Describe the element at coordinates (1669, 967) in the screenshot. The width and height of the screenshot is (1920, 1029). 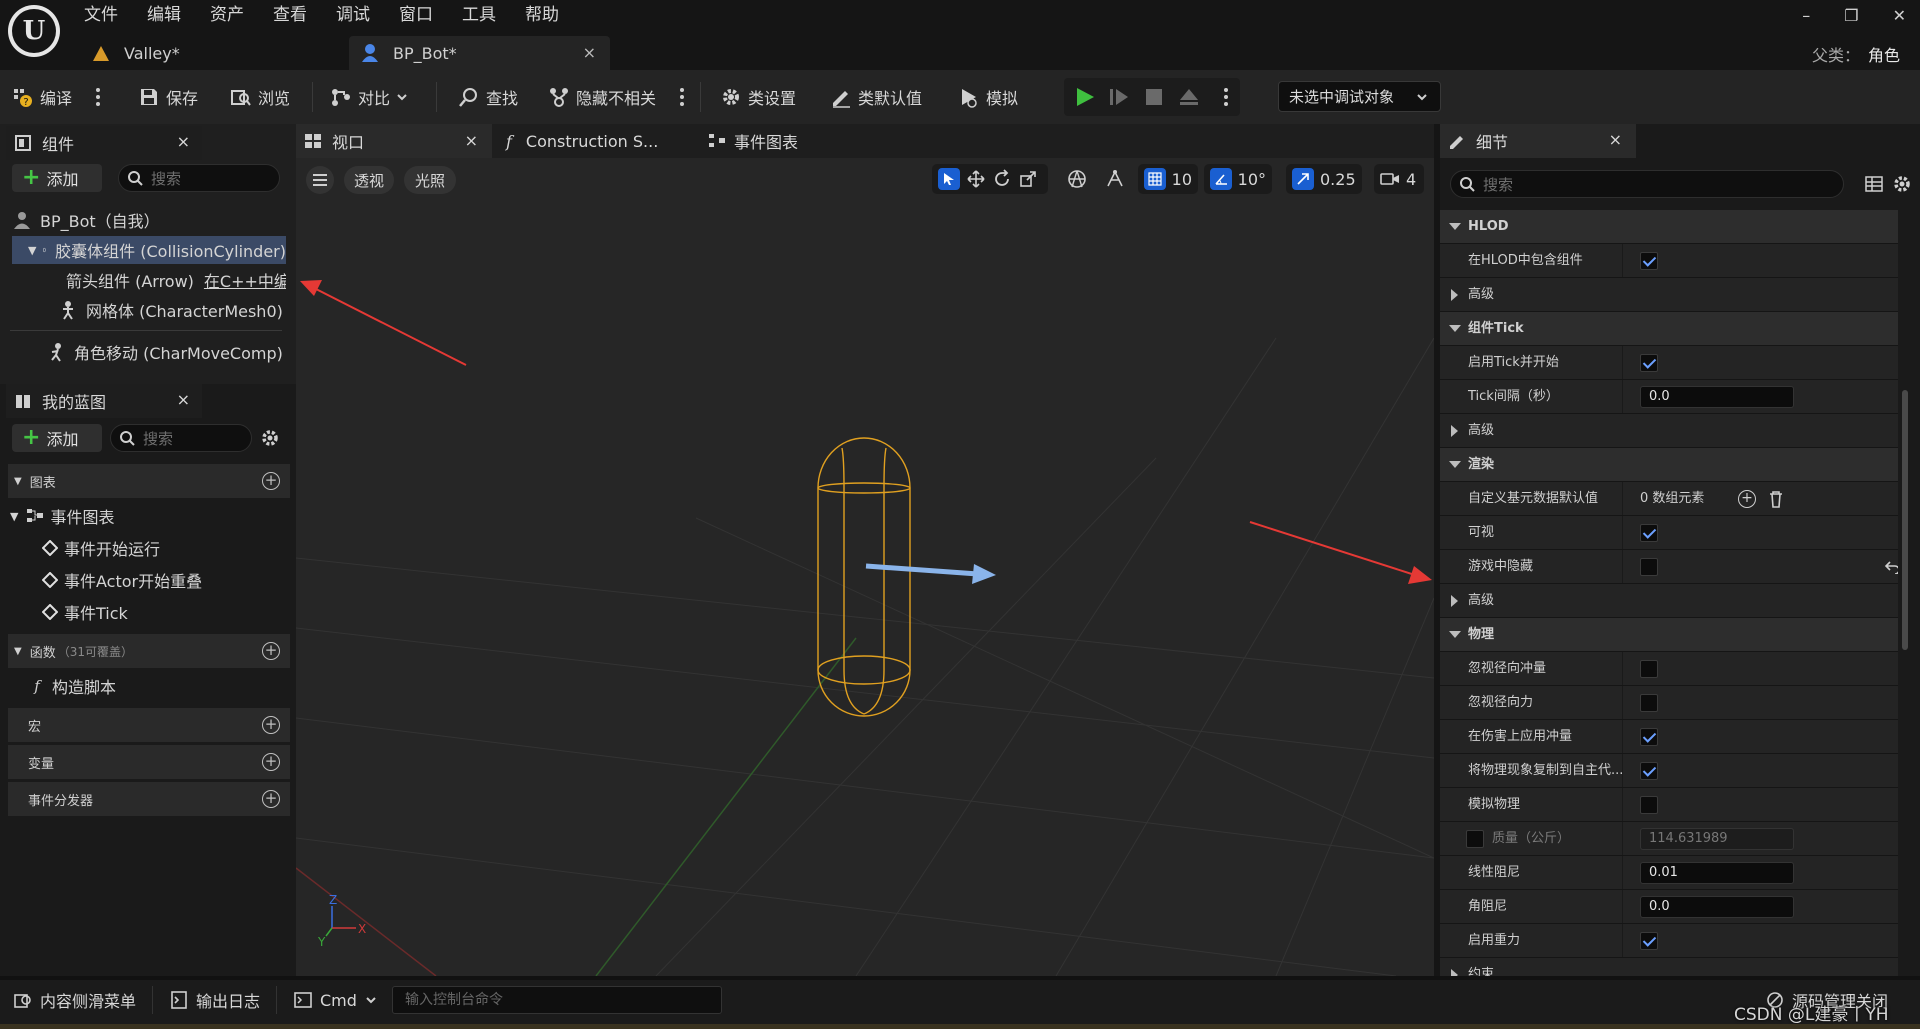
I see `details-advanced-row: 约束` at that location.